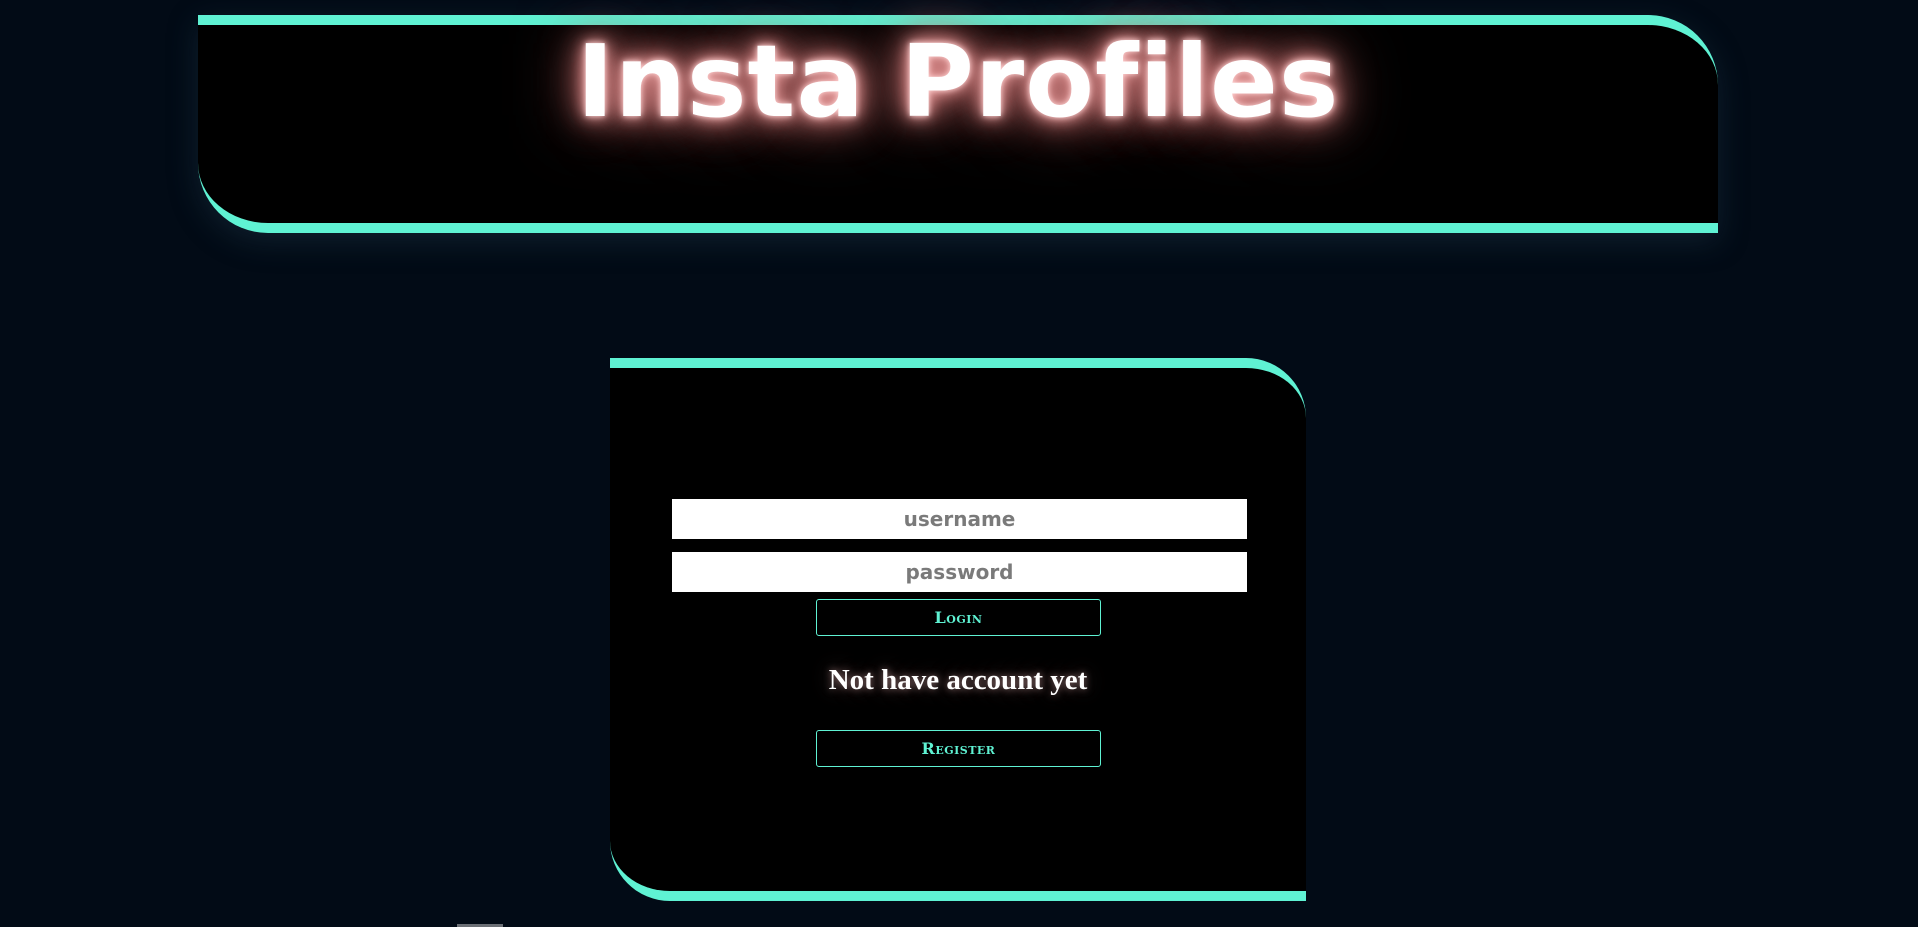 This screenshot has height=927, width=1918. I want to click on register-button: Register, so click(958, 748).